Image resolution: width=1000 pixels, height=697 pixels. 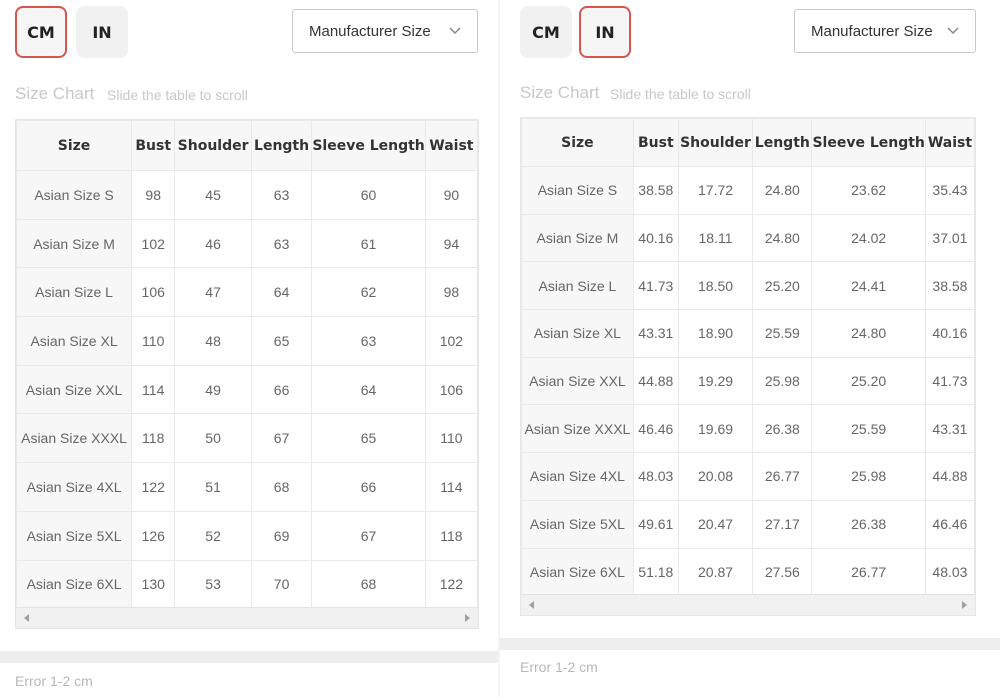 I want to click on measurement-cell: 48.03, so click(x=655, y=476).